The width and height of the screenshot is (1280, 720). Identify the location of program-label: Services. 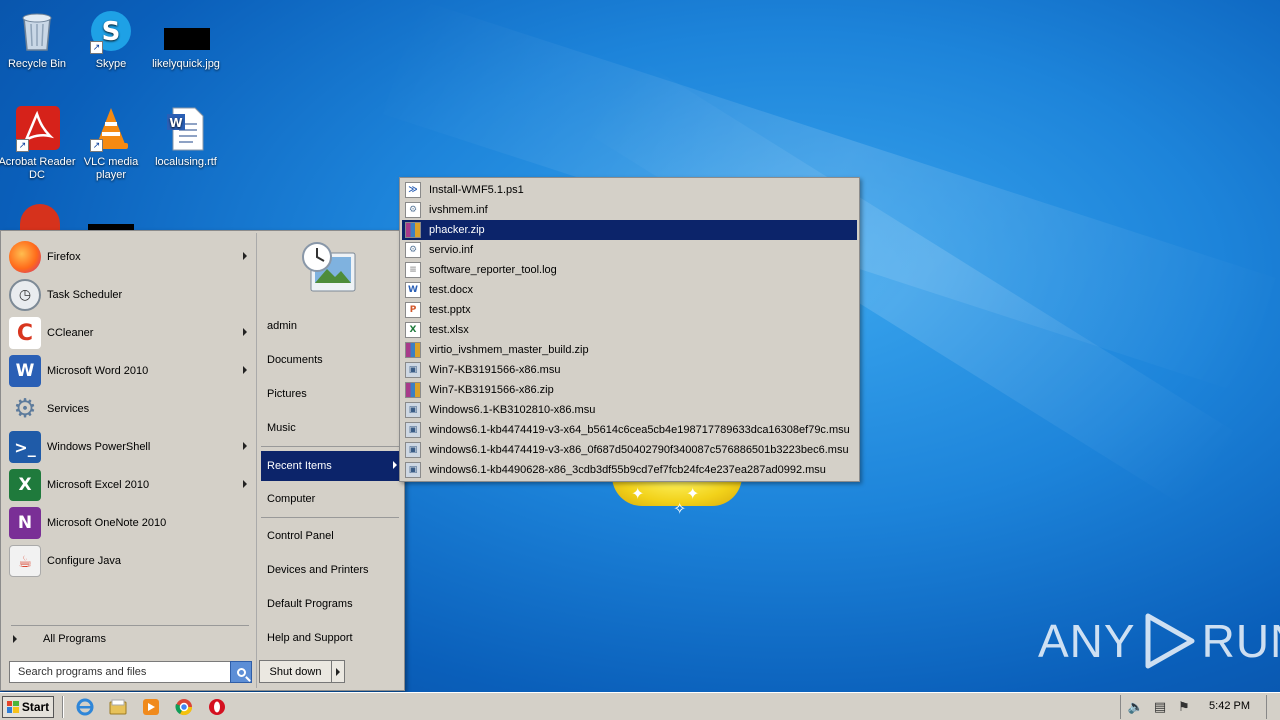
(68, 409).